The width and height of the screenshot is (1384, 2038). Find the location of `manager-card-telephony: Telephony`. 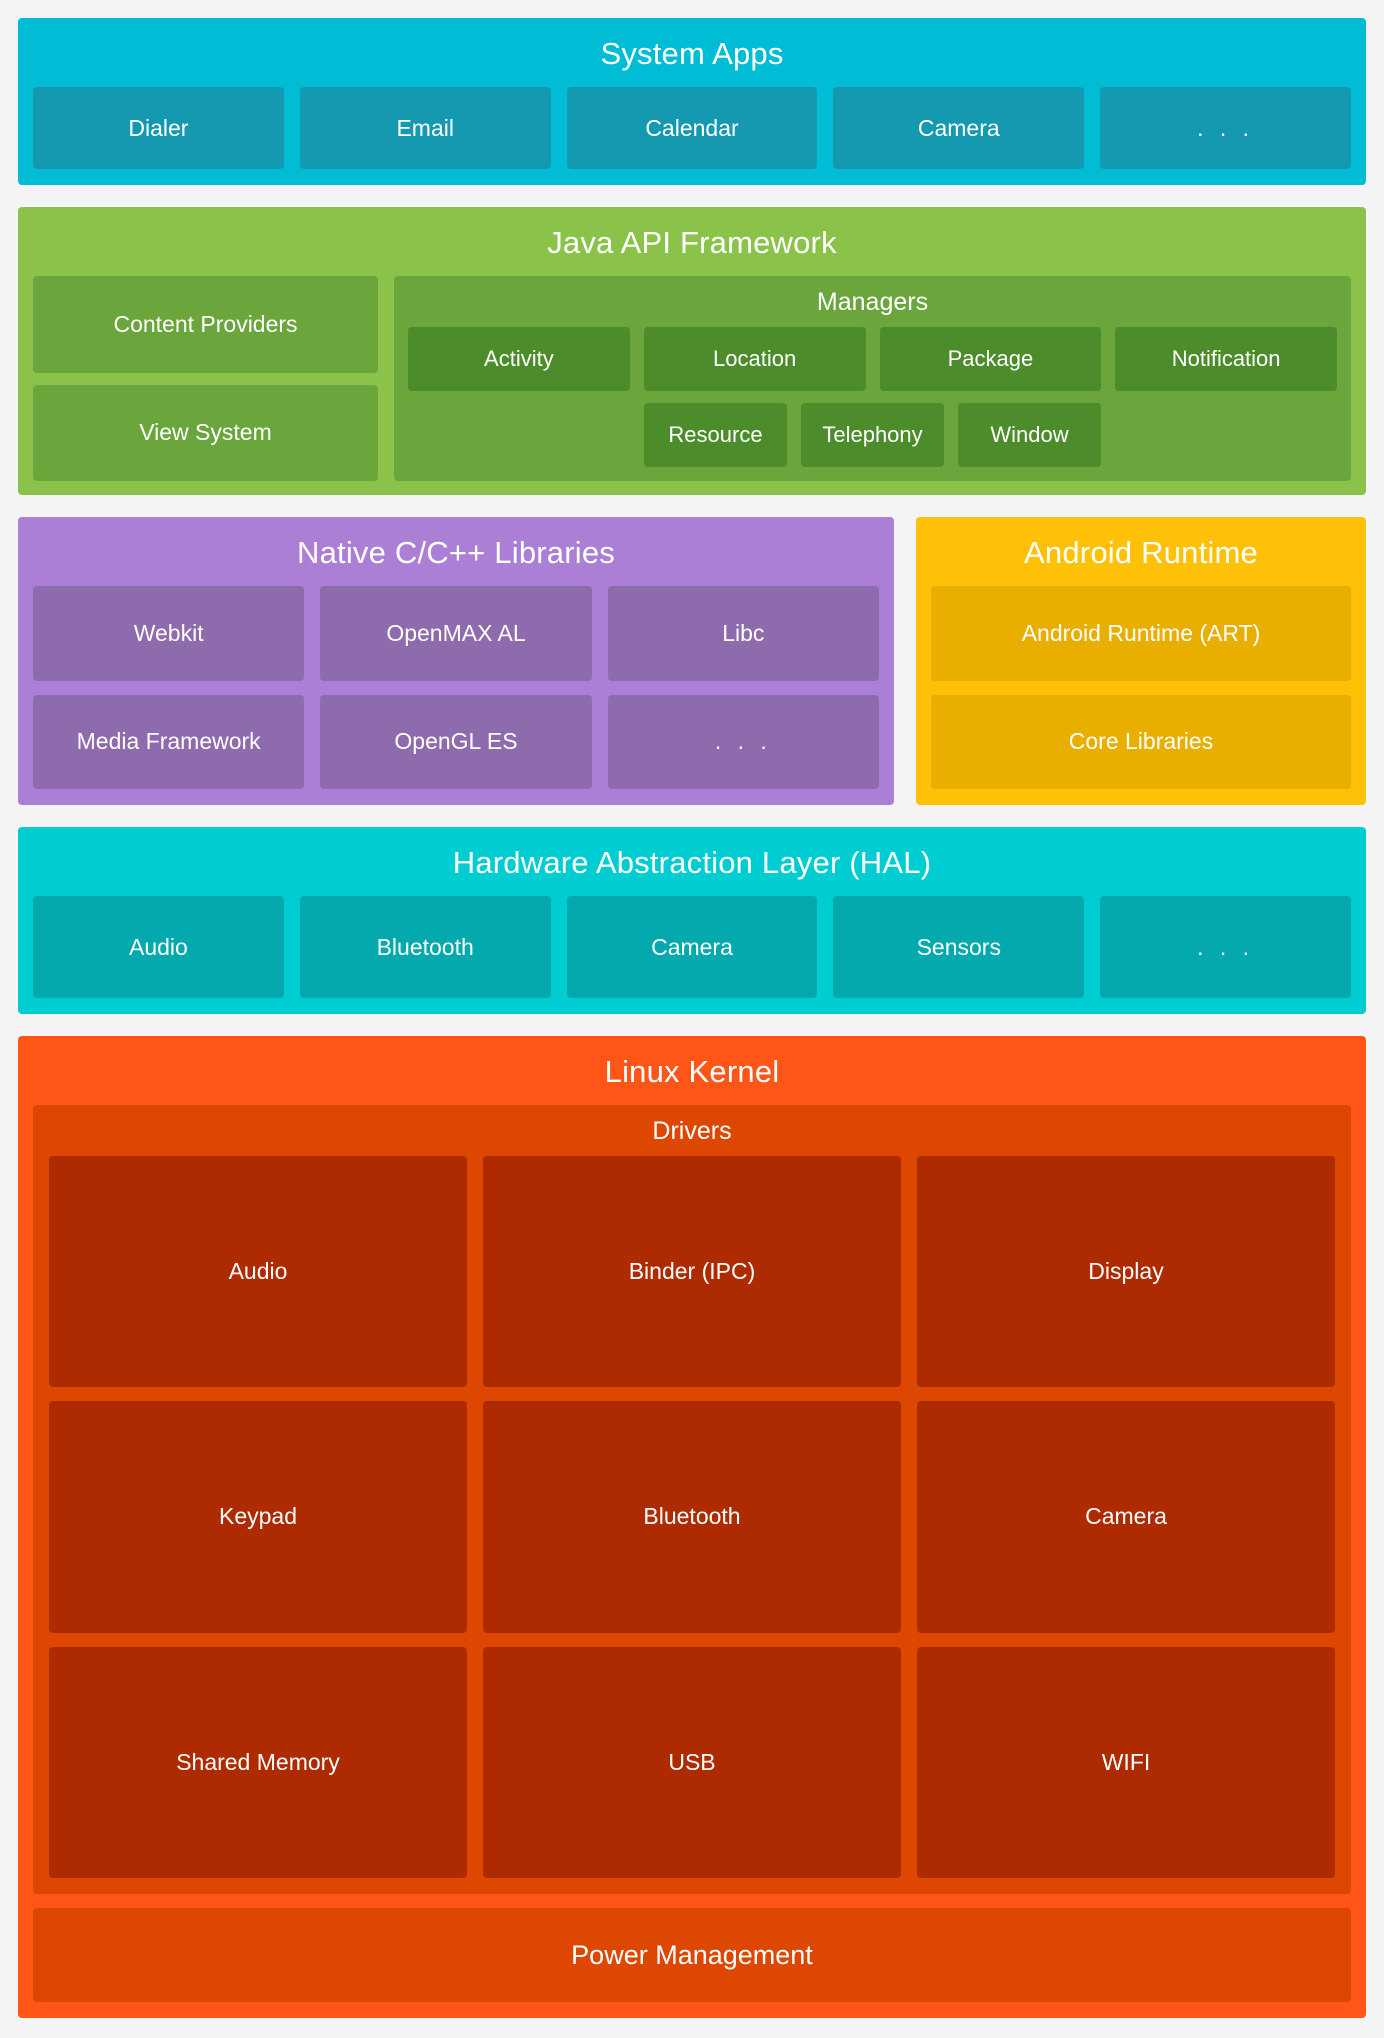

manager-card-telephony: Telephony is located at coordinates (872, 435).